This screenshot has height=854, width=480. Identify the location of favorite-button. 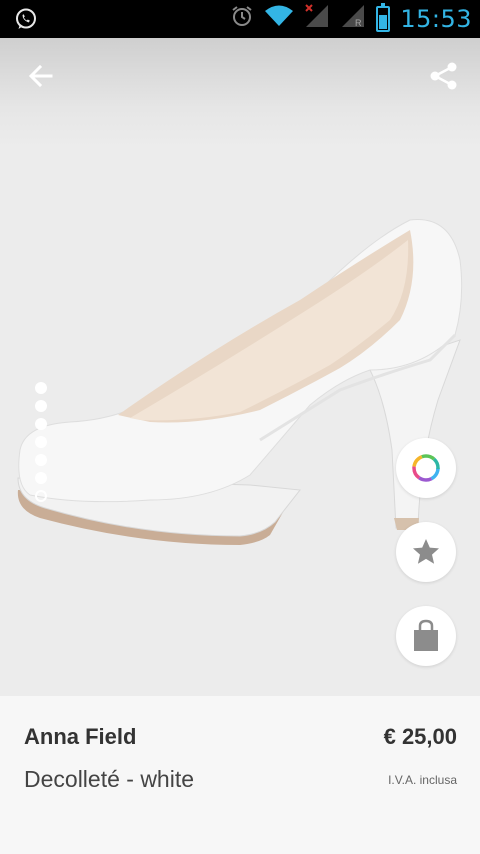
(426, 552).